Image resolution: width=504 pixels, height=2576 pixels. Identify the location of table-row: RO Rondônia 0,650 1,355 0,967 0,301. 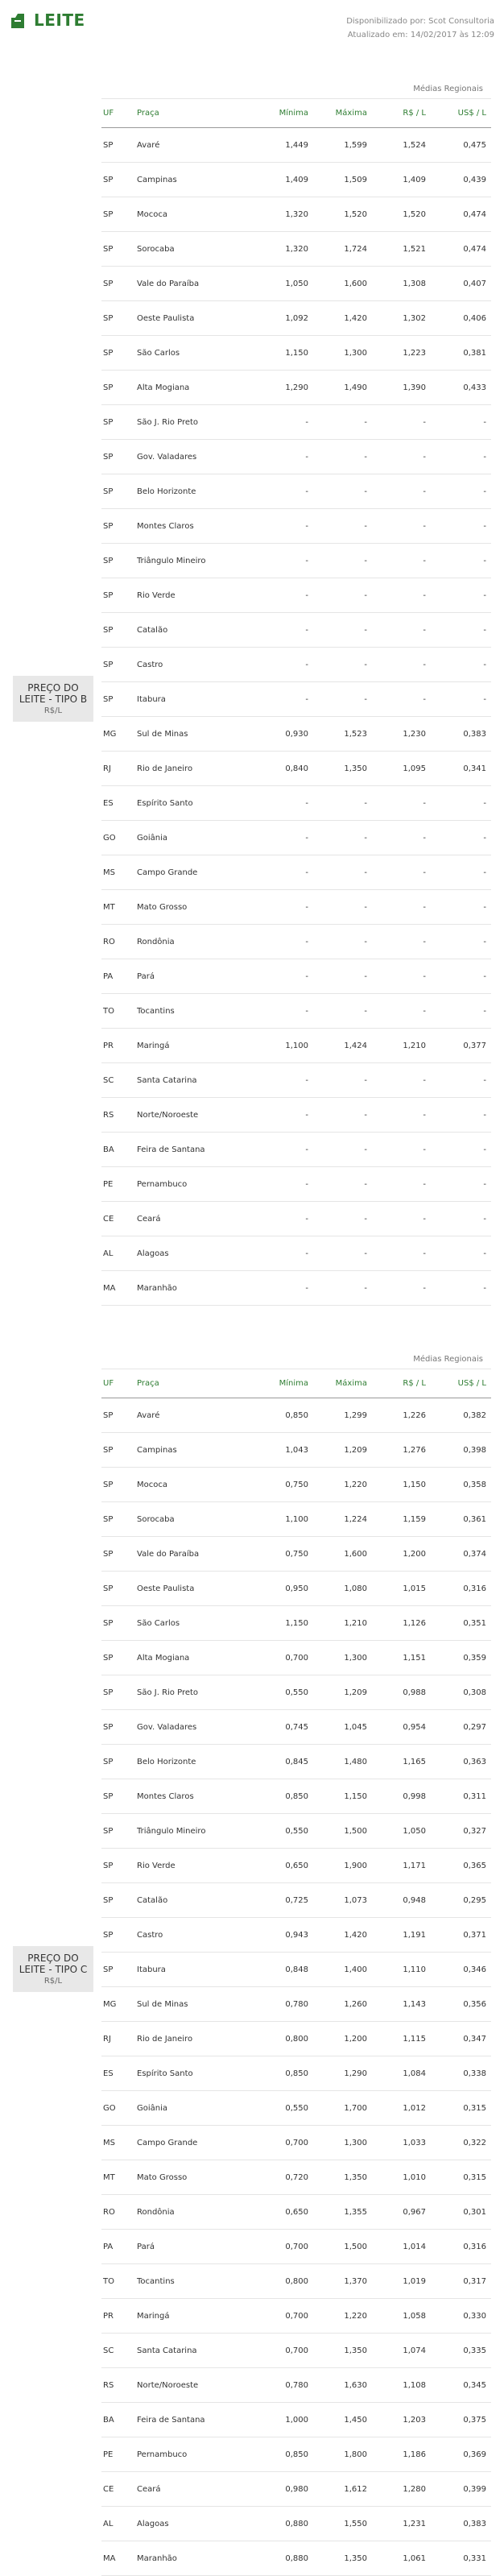
(252, 2212).